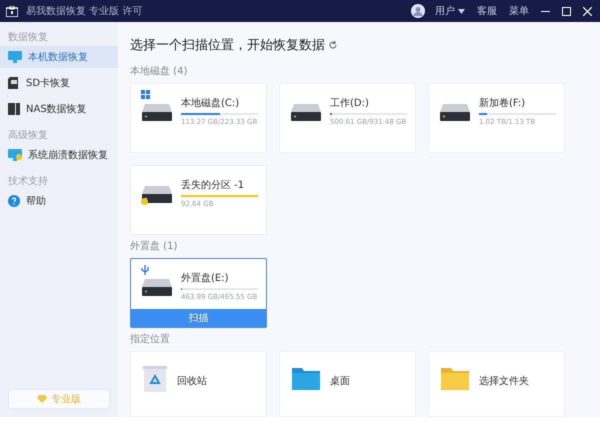 Image resolution: width=600 pixels, height=426 pixels. I want to click on server-icon, so click(14, 109).